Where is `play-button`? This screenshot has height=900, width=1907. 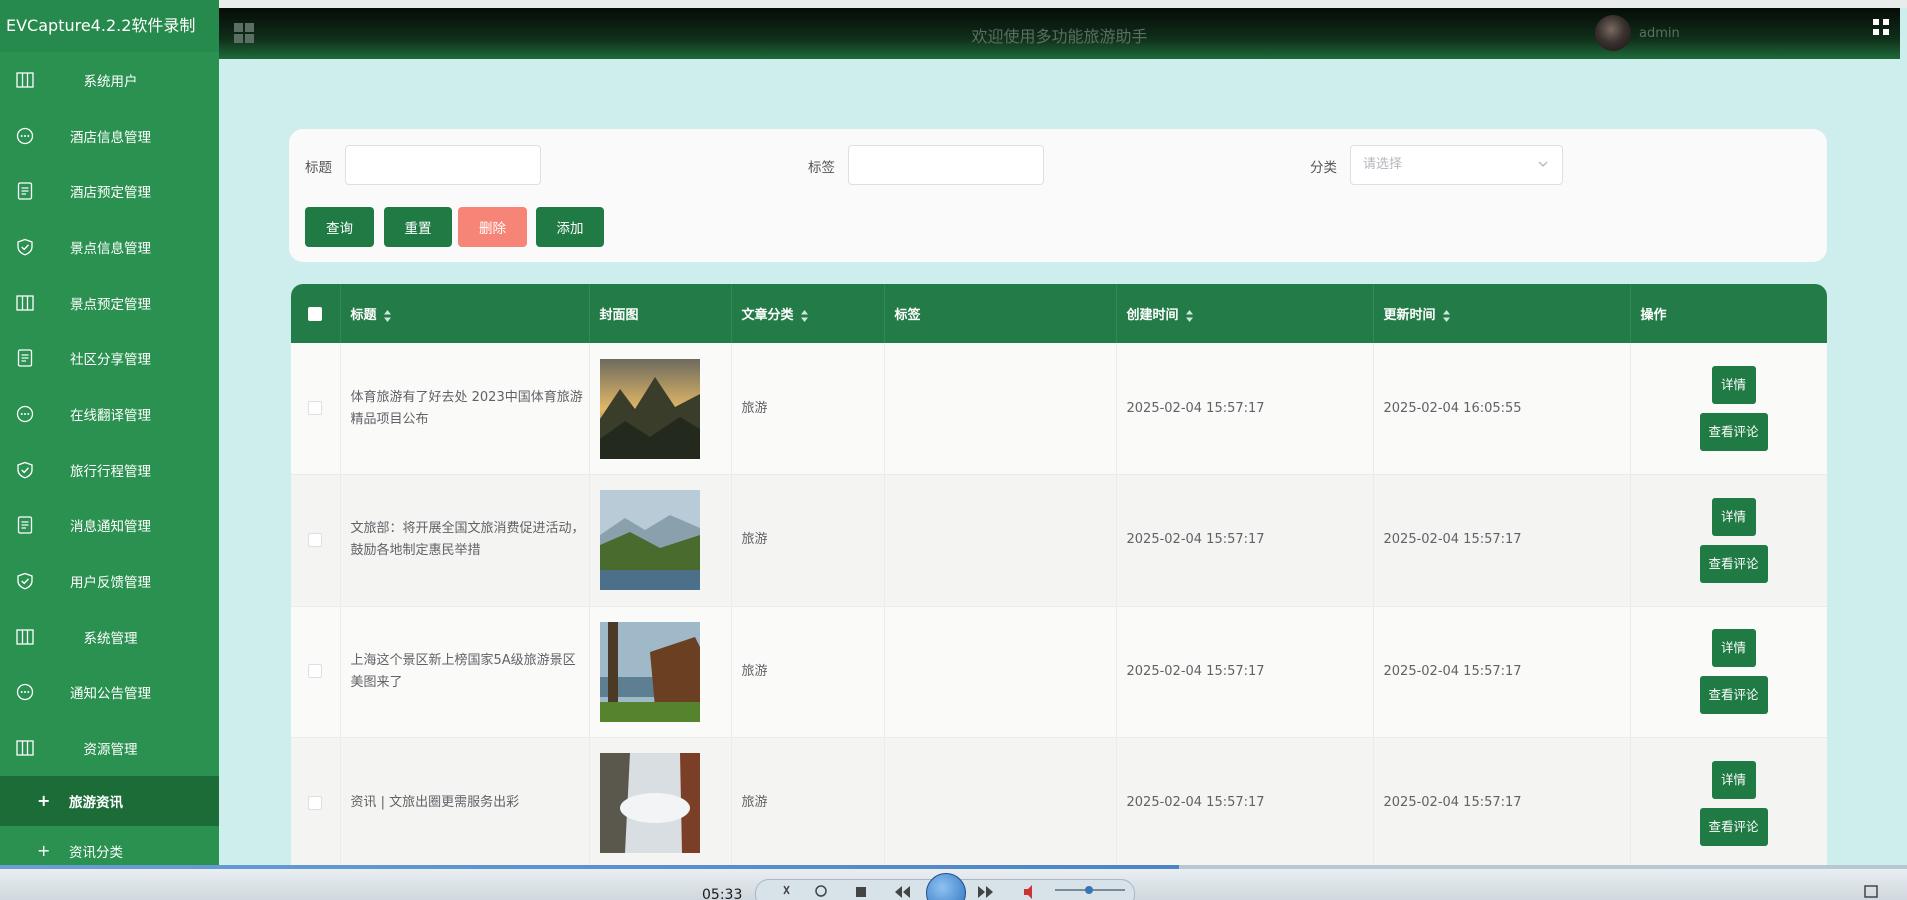 play-button is located at coordinates (946, 886).